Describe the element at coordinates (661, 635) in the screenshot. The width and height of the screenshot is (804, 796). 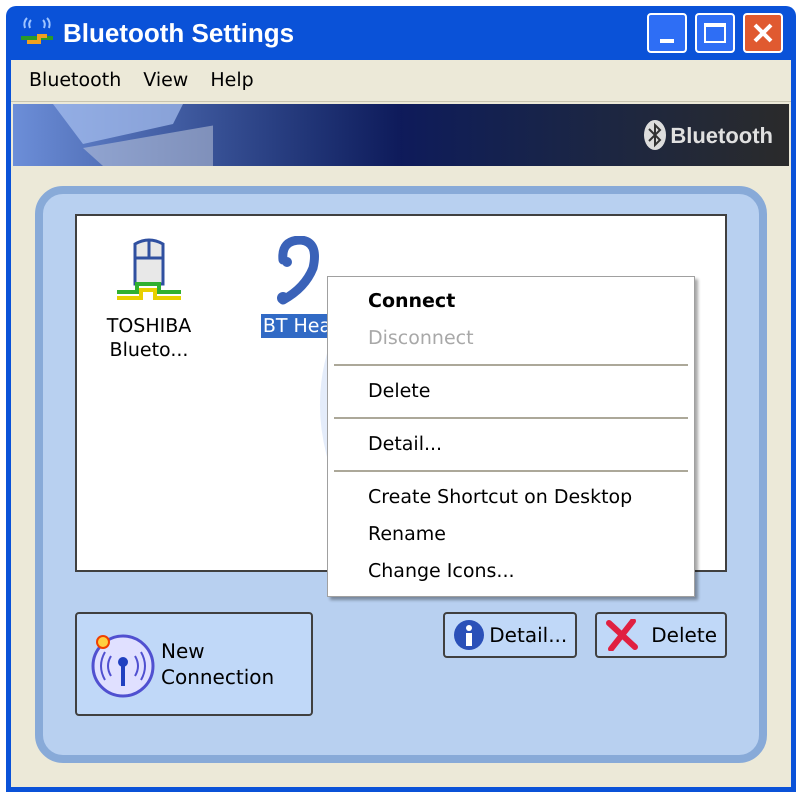
I see `delete-button: Delete` at that location.